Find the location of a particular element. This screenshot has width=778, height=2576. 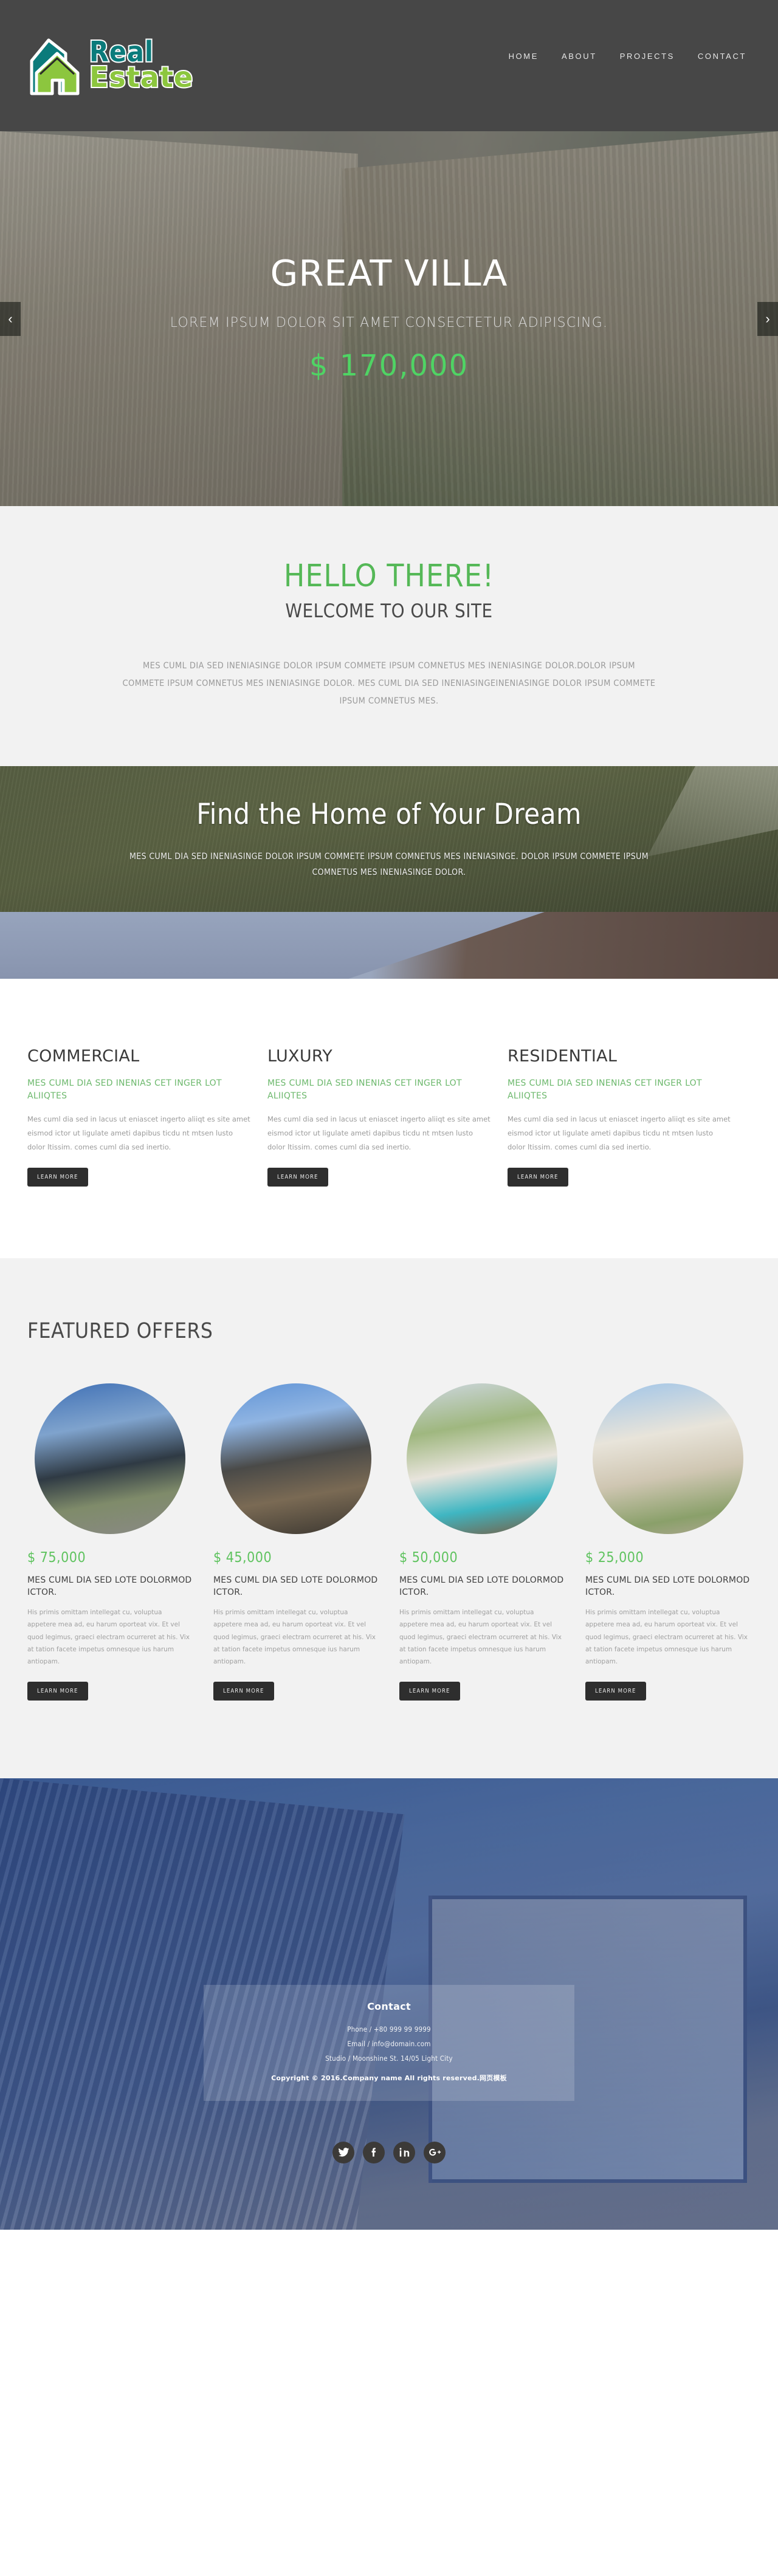

welcome-subtitle: WELCOME TO OUR SITE is located at coordinates (389, 611).